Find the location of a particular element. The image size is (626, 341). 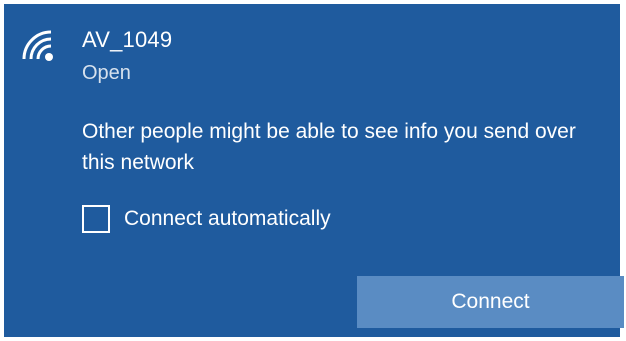

network-name: AV_1049 is located at coordinates (127, 39).